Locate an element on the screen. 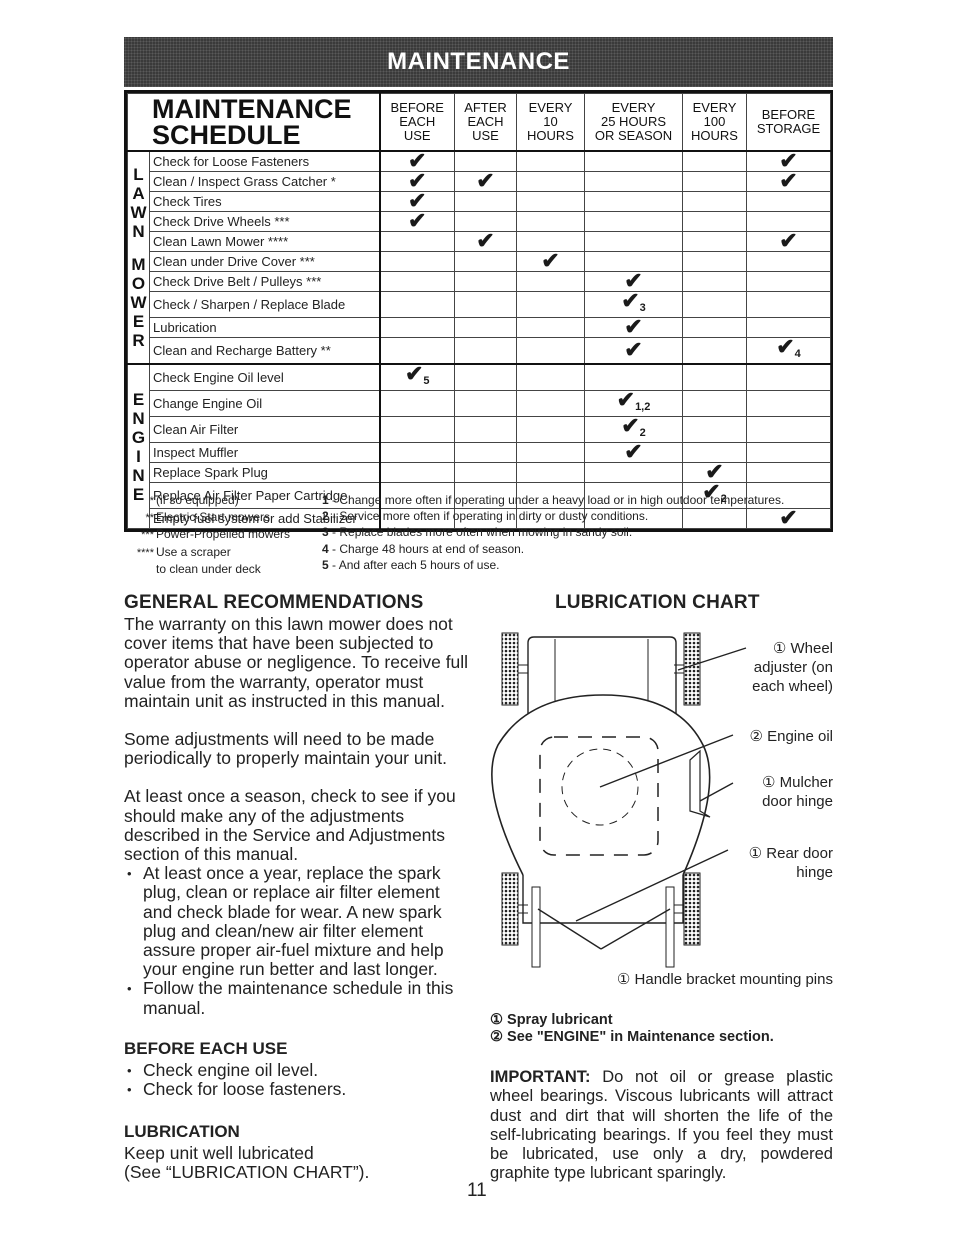 The height and width of the screenshot is (1235, 954). column-header-line: OR SEASON is located at coordinates (633, 135).